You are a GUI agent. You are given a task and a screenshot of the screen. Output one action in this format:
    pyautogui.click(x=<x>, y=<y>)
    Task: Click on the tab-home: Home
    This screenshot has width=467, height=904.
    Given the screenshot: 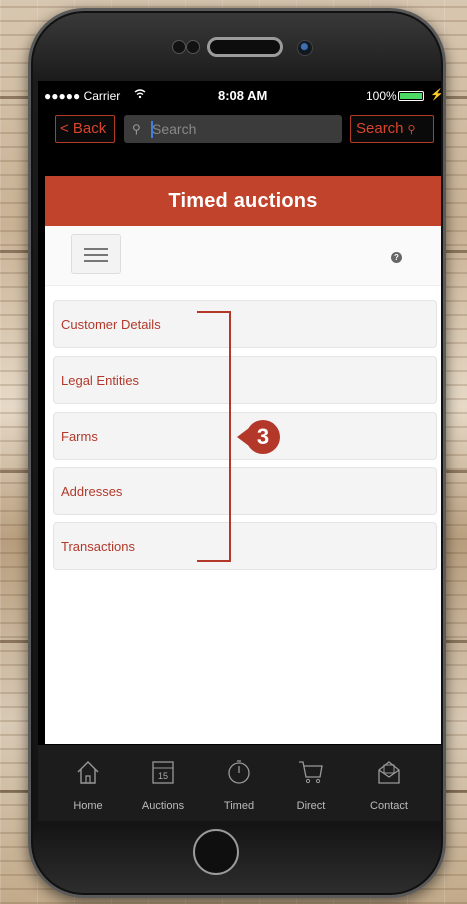 What is the action you would take?
    pyautogui.click(x=88, y=783)
    